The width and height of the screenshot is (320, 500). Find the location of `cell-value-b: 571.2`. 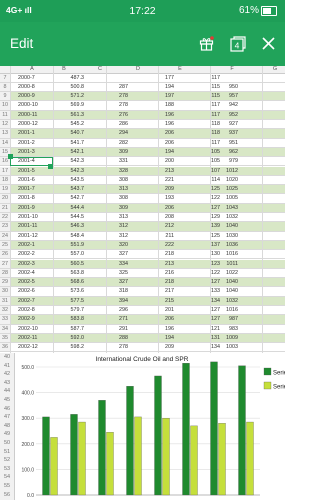

cell-value-b: 571.2 is located at coordinates (78, 96).